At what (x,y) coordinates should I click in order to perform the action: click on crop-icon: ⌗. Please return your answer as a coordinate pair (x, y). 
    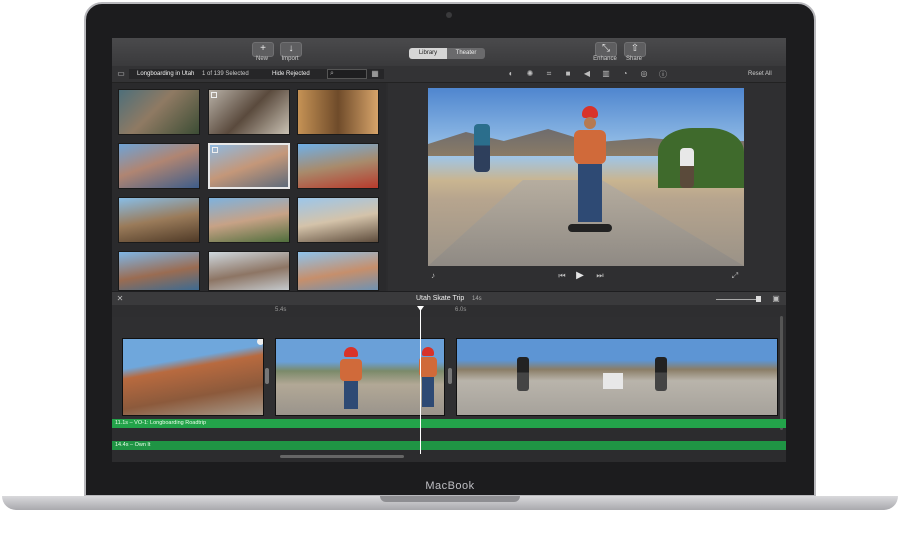
    Looking at the image, I should click on (549, 74).